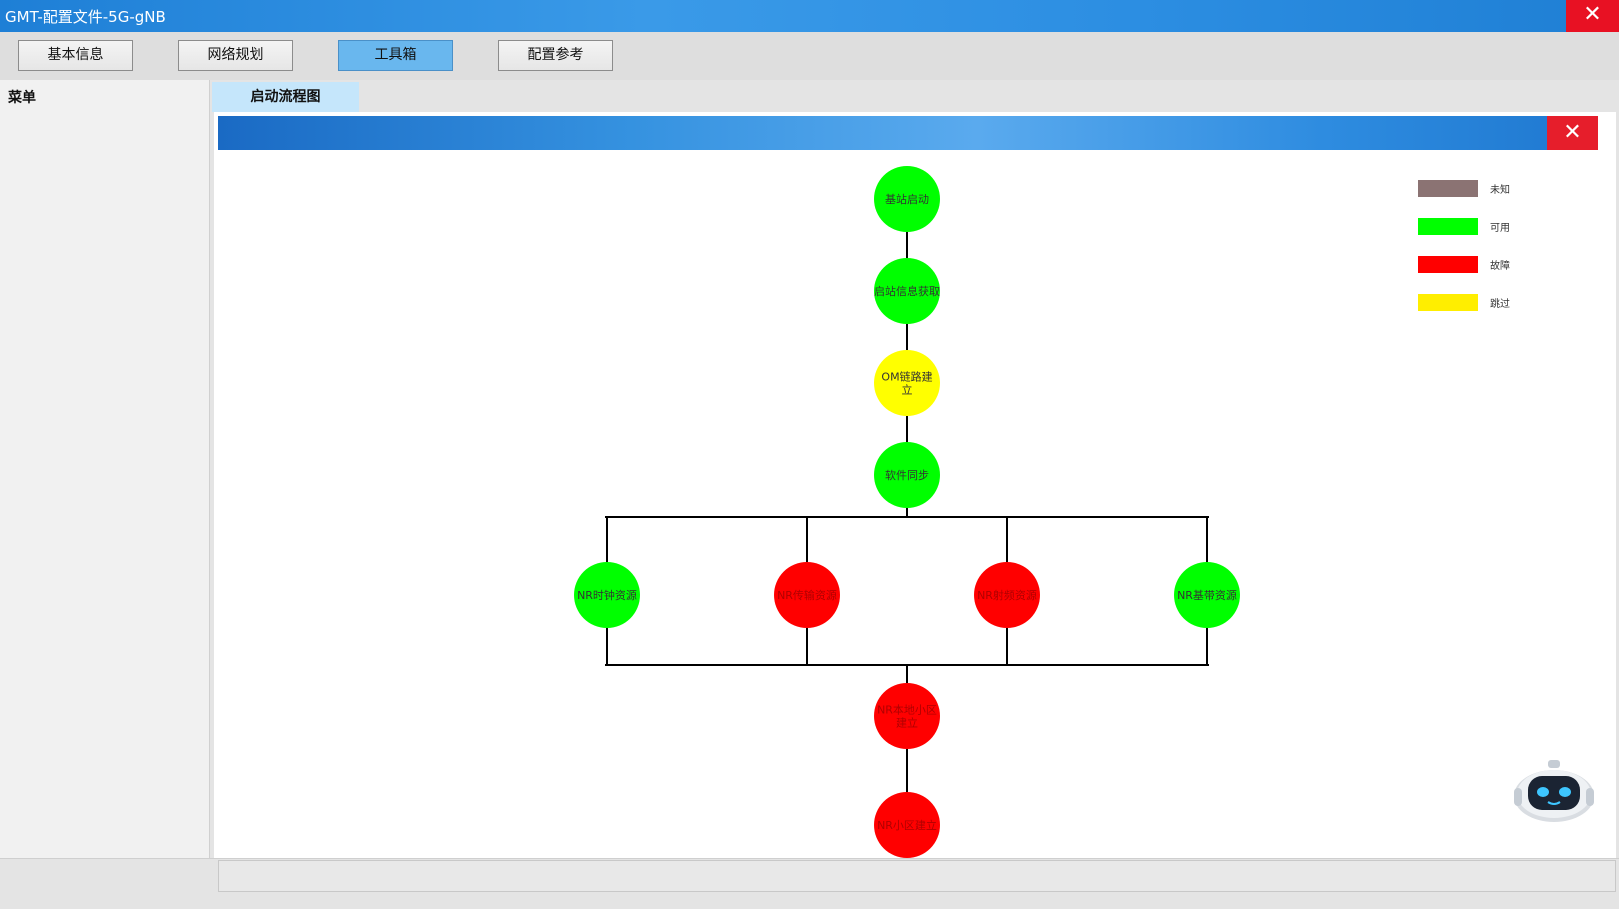 The width and height of the screenshot is (1619, 909). I want to click on flow-node-label: 基站启动, so click(907, 199).